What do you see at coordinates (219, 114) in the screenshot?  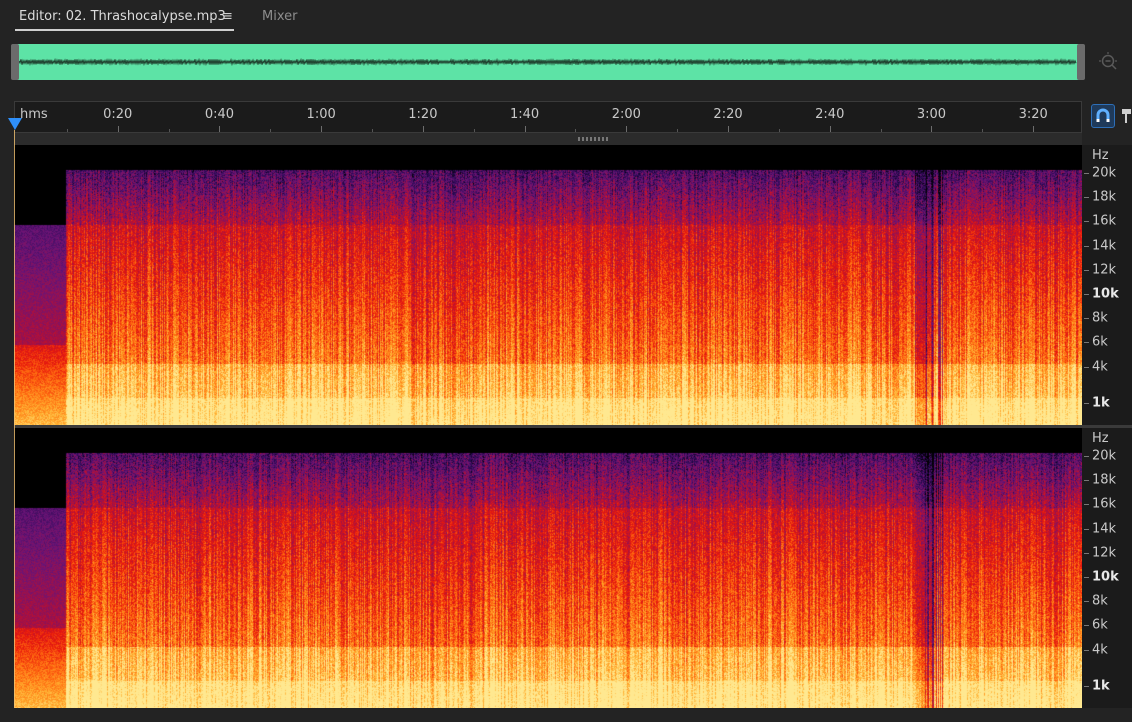 I see `time-ruler-label: 0:40` at bounding box center [219, 114].